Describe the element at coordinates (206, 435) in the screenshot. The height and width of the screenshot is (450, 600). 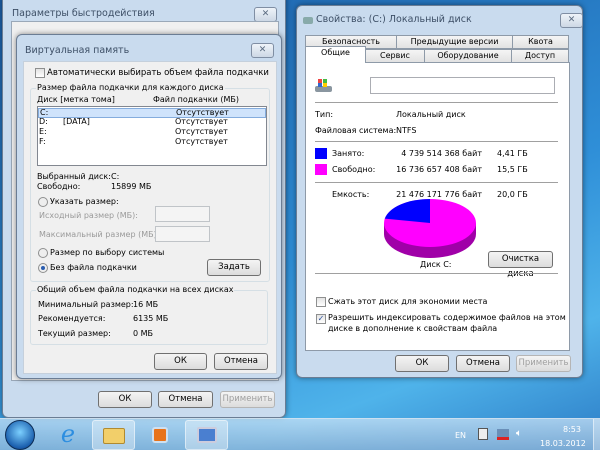
I see `system-properties-icon` at that location.